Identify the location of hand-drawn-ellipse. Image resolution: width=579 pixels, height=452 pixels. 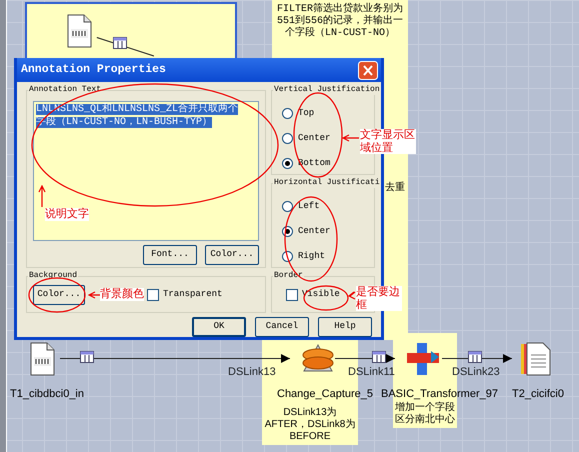
(58, 295).